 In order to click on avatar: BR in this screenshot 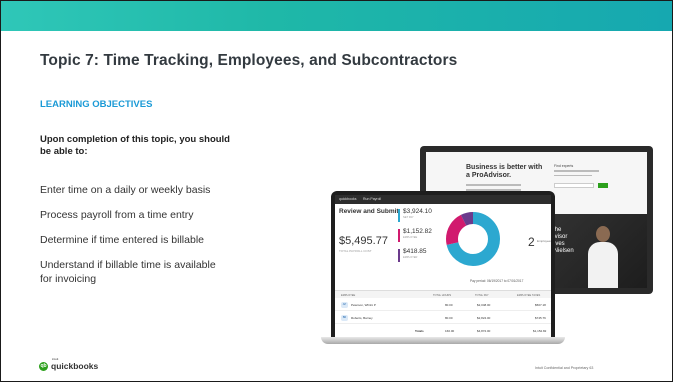, I will do `click(344, 318)`.